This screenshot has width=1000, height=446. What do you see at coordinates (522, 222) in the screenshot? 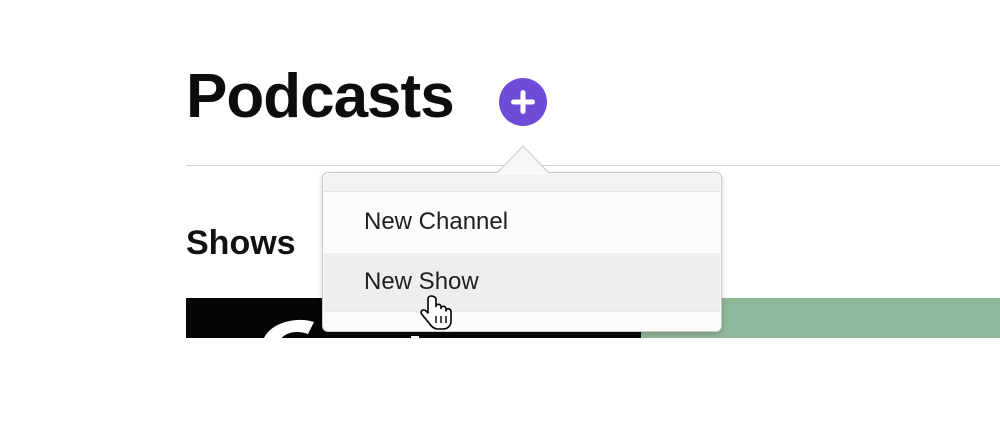
I see `menu-item-new-channel: New Channel` at bounding box center [522, 222].